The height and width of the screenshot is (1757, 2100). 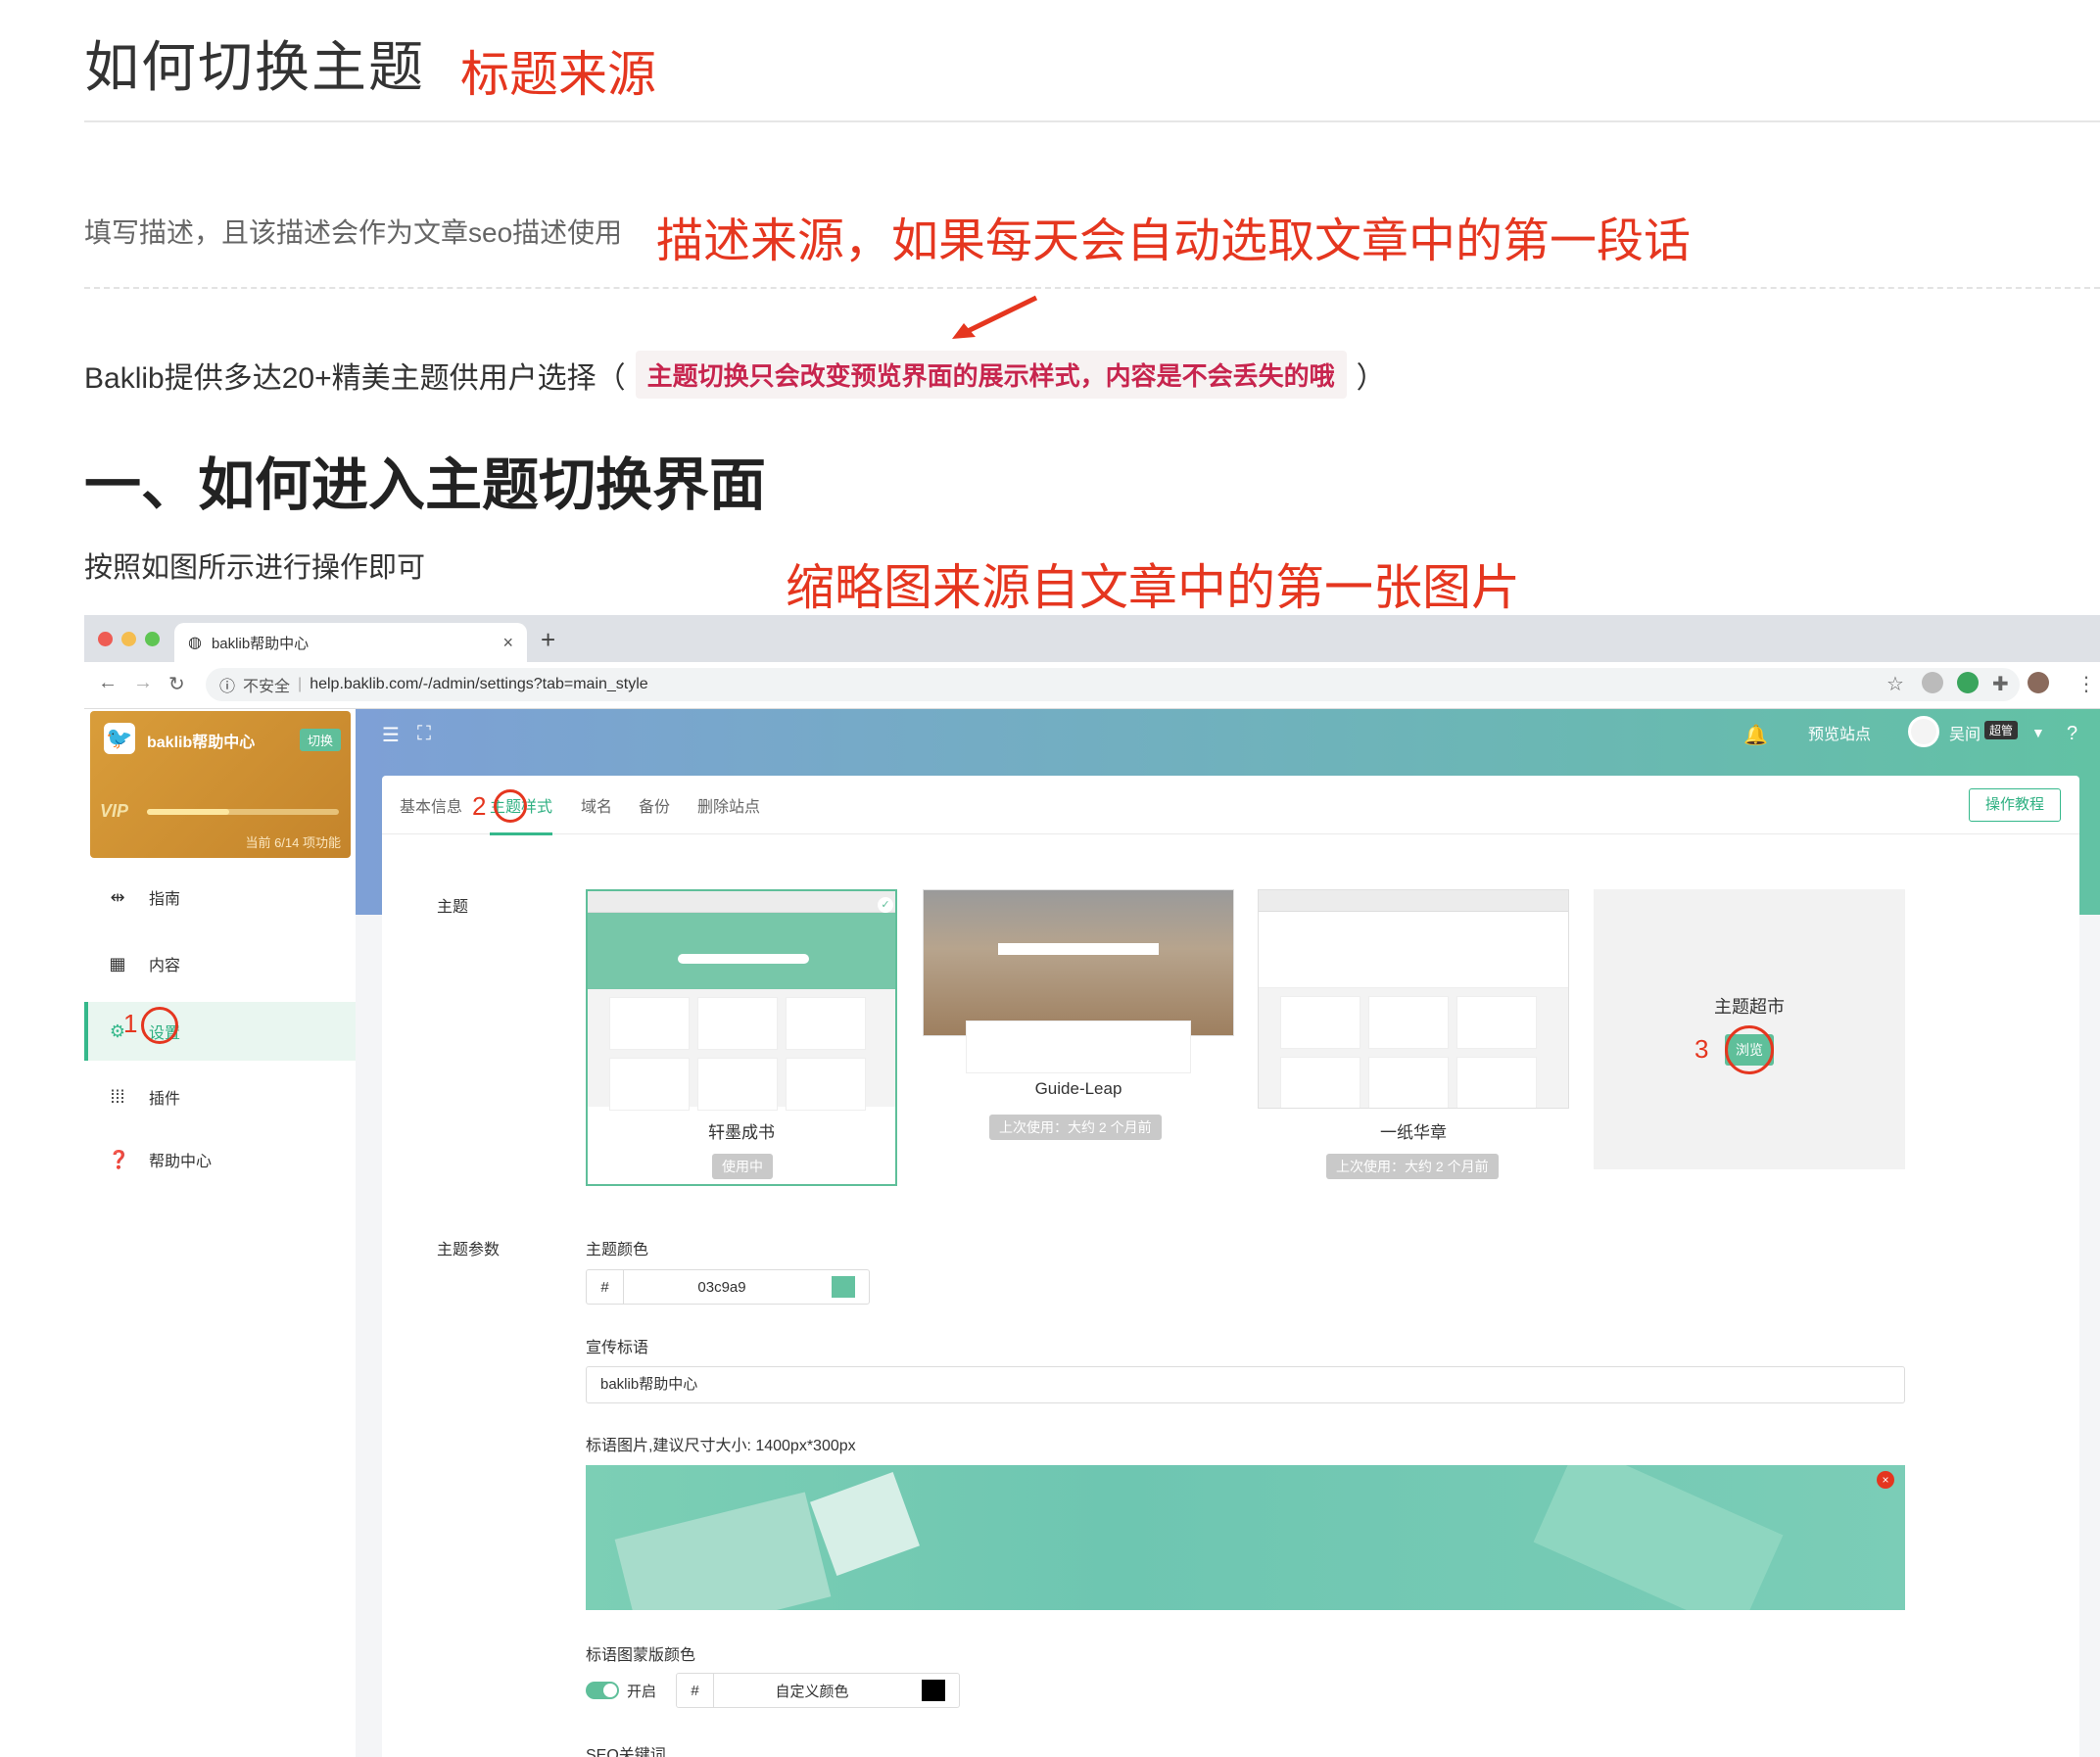 I want to click on step-2-number: 2, so click(x=480, y=806).